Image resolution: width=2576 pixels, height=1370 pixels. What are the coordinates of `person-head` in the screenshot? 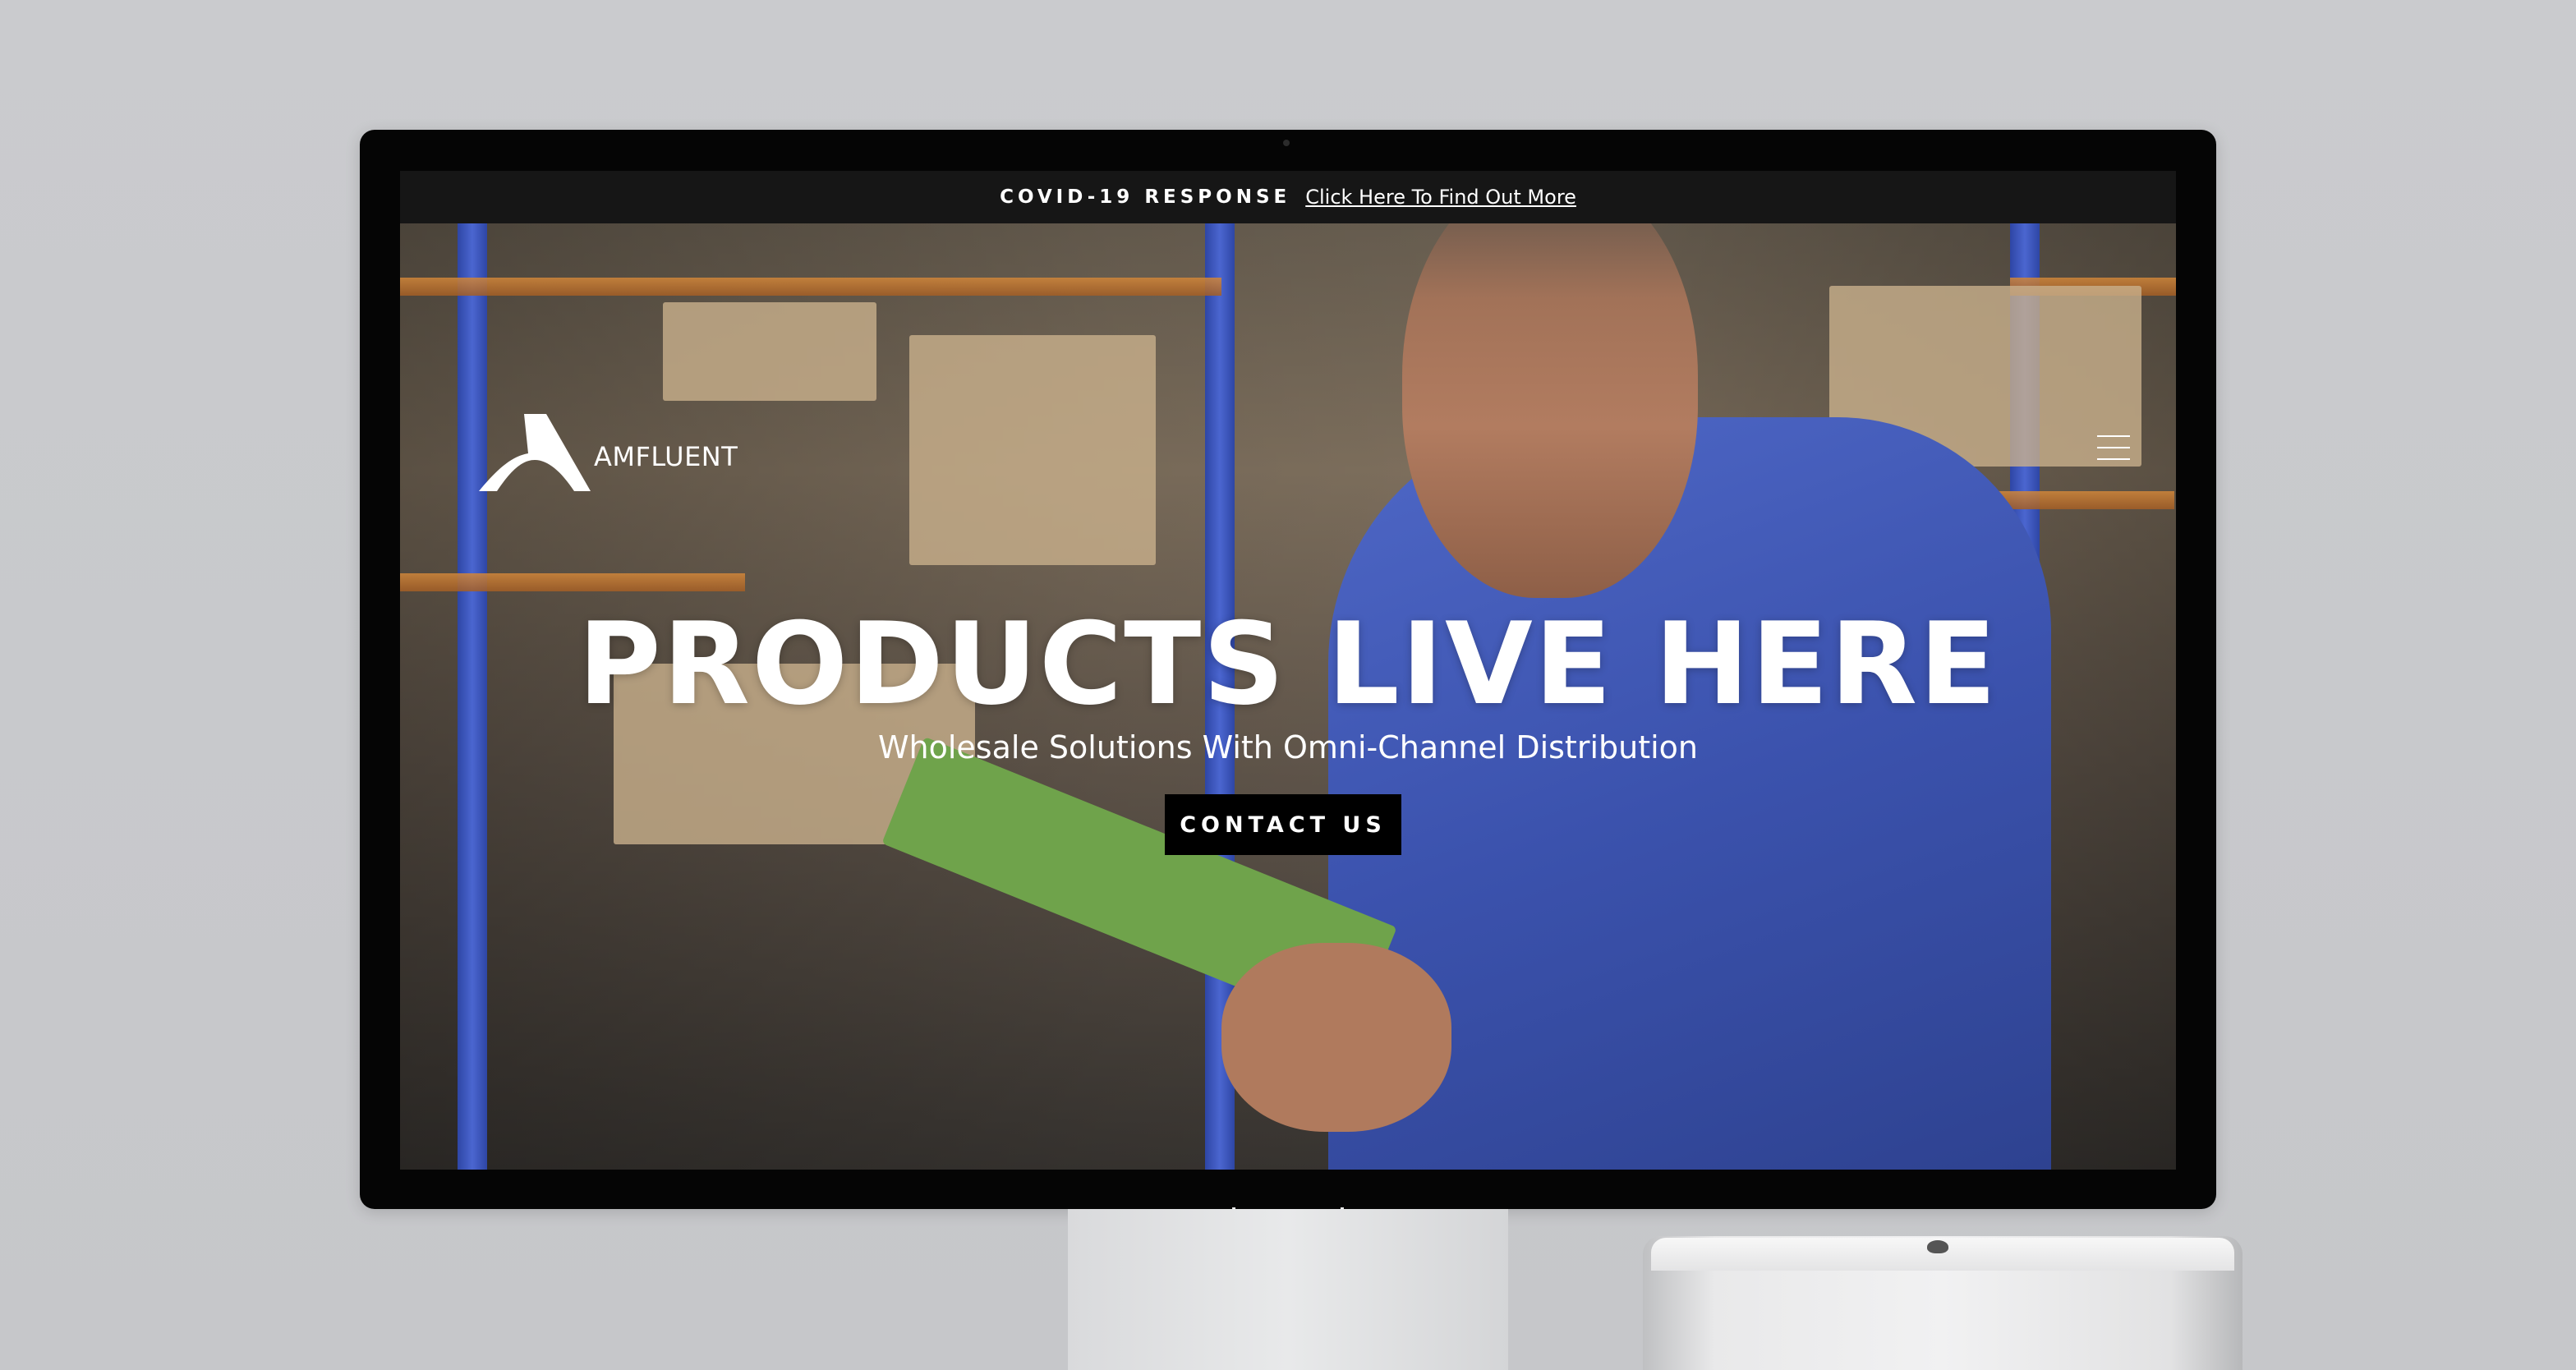 It's located at (1550, 384).